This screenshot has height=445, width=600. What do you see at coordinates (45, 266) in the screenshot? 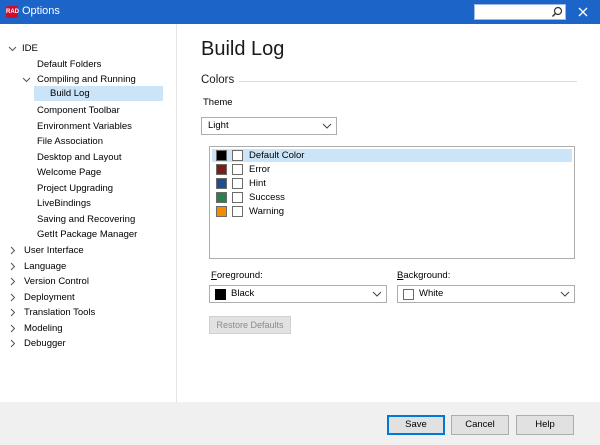
I see `tree-item-language: Language` at bounding box center [45, 266].